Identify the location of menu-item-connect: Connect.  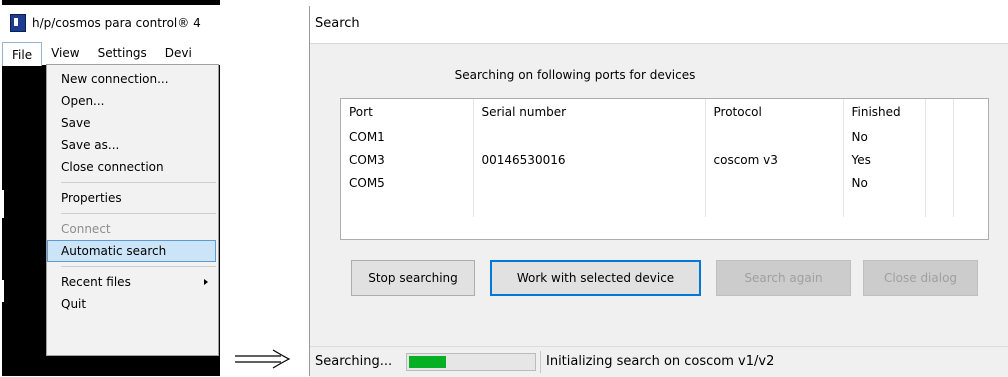
(86, 229).